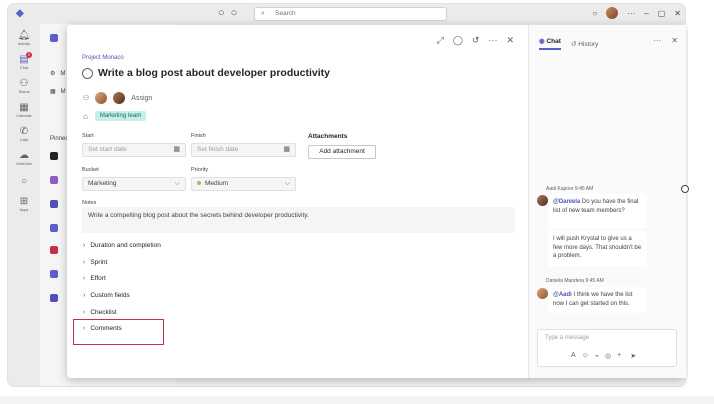  What do you see at coordinates (94, 278) in the screenshot?
I see `section-effort: › Effort` at bounding box center [94, 278].